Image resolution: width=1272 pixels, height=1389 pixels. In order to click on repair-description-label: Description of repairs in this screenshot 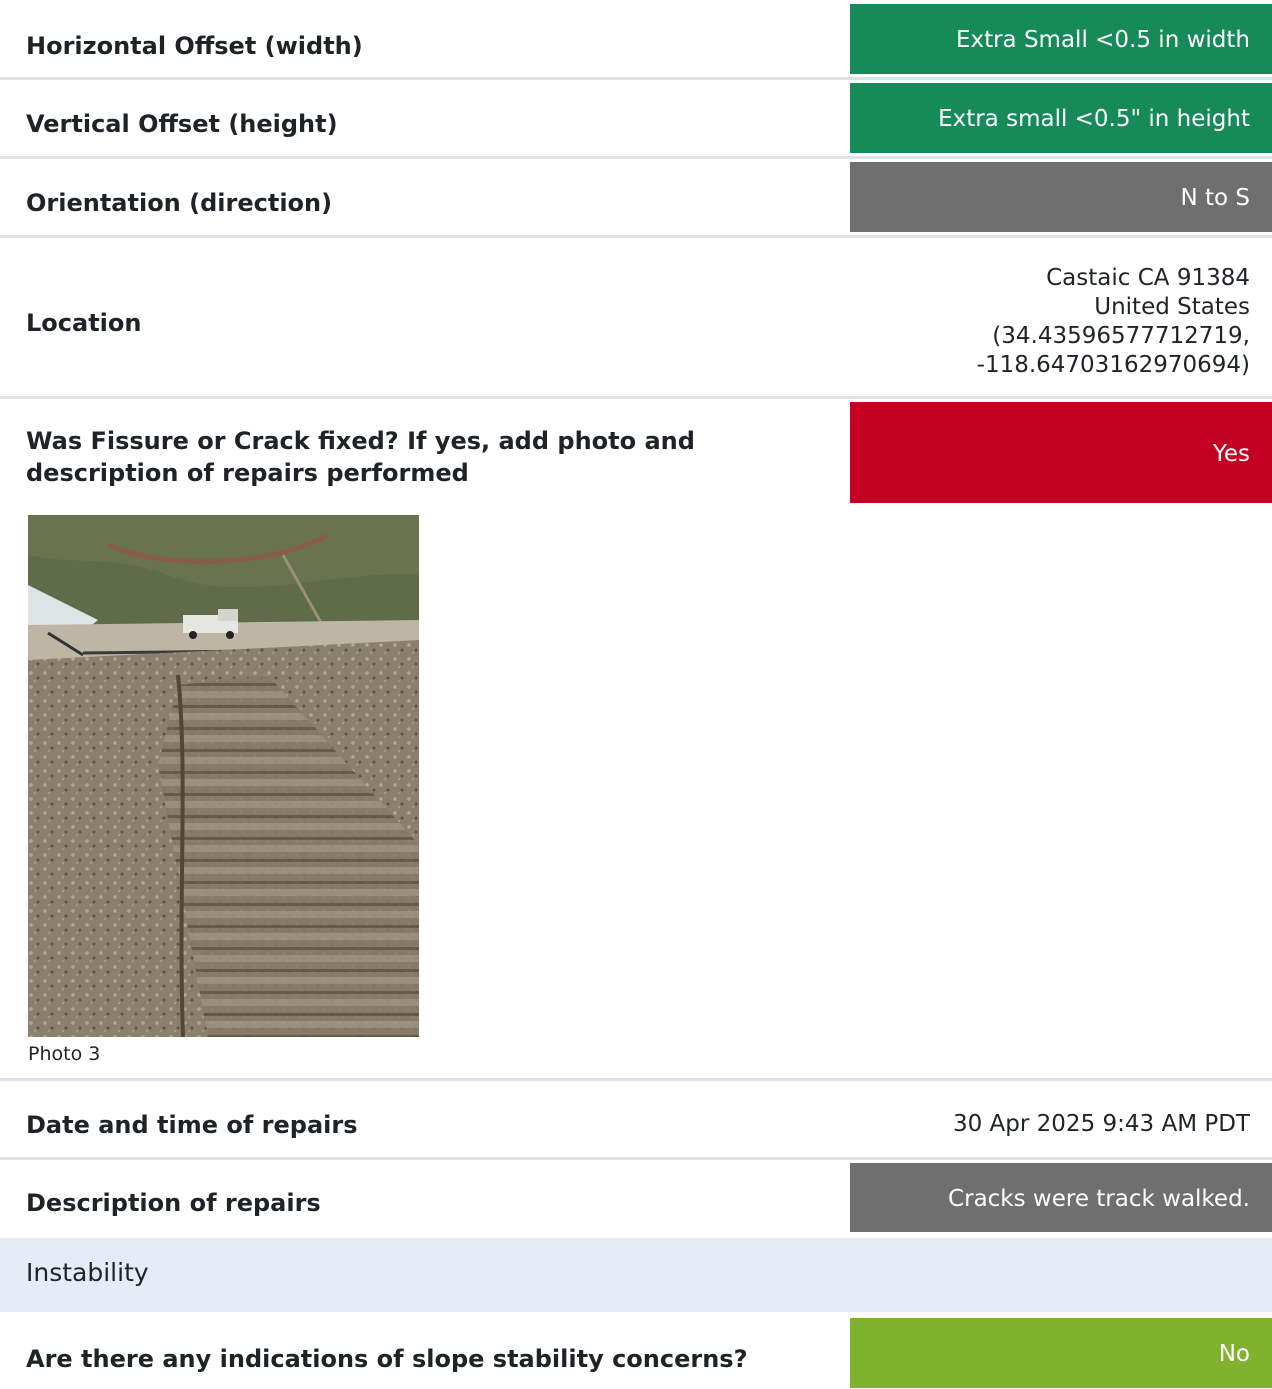, I will do `click(173, 1203)`.